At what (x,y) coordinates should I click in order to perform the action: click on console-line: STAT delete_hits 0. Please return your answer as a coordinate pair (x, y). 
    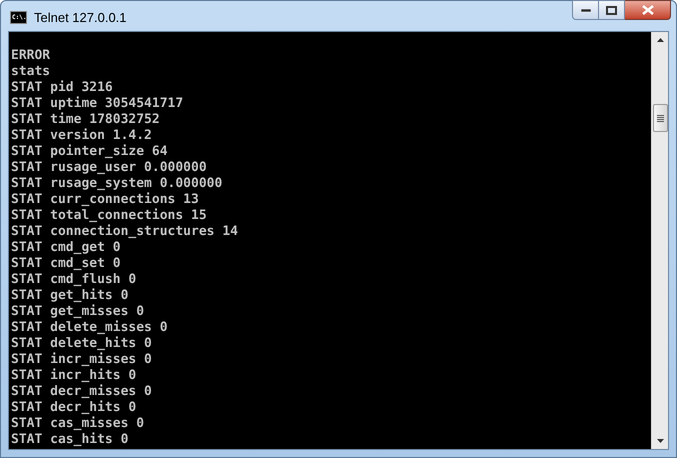
    Looking at the image, I should click on (82, 344).